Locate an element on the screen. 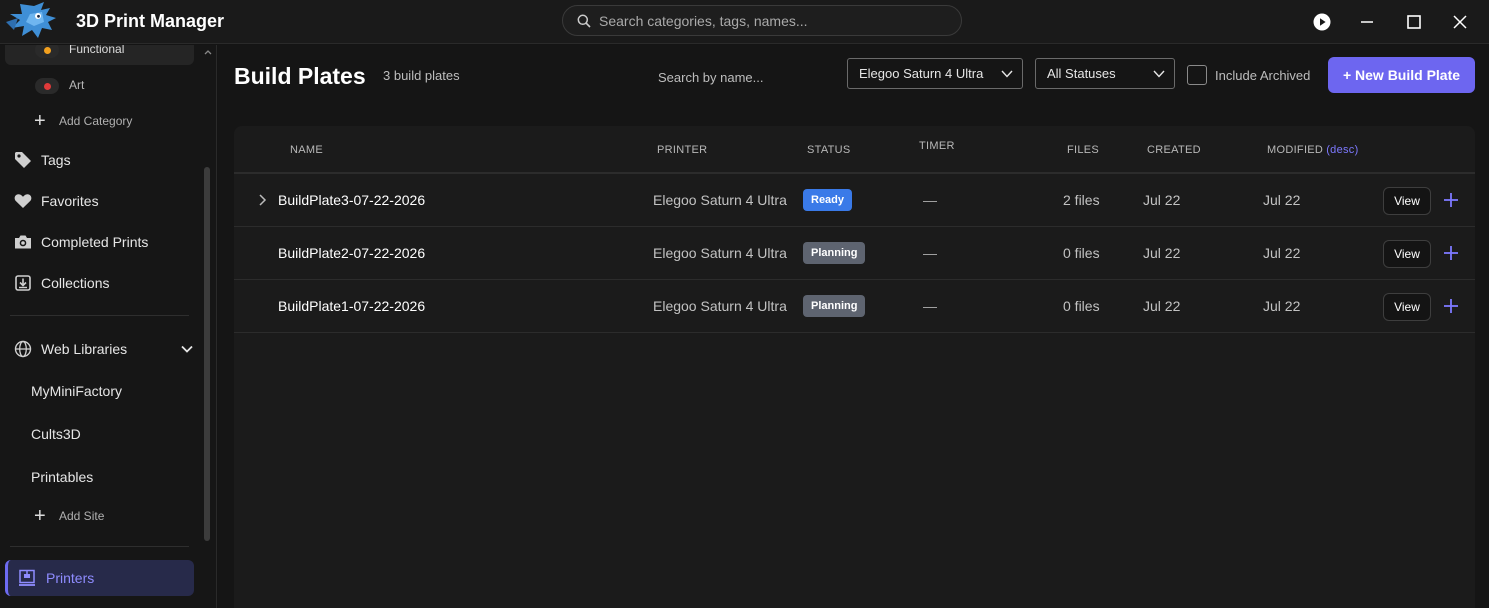  row-files: 2 files is located at coordinates (1081, 200).